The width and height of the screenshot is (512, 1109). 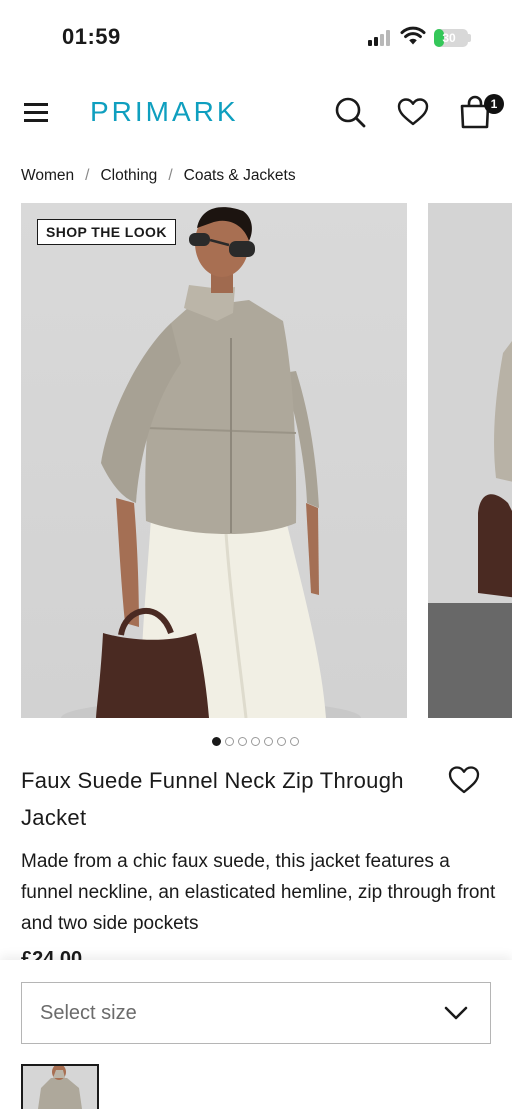 What do you see at coordinates (456, 1013) in the screenshot?
I see `chevron-down-icon` at bounding box center [456, 1013].